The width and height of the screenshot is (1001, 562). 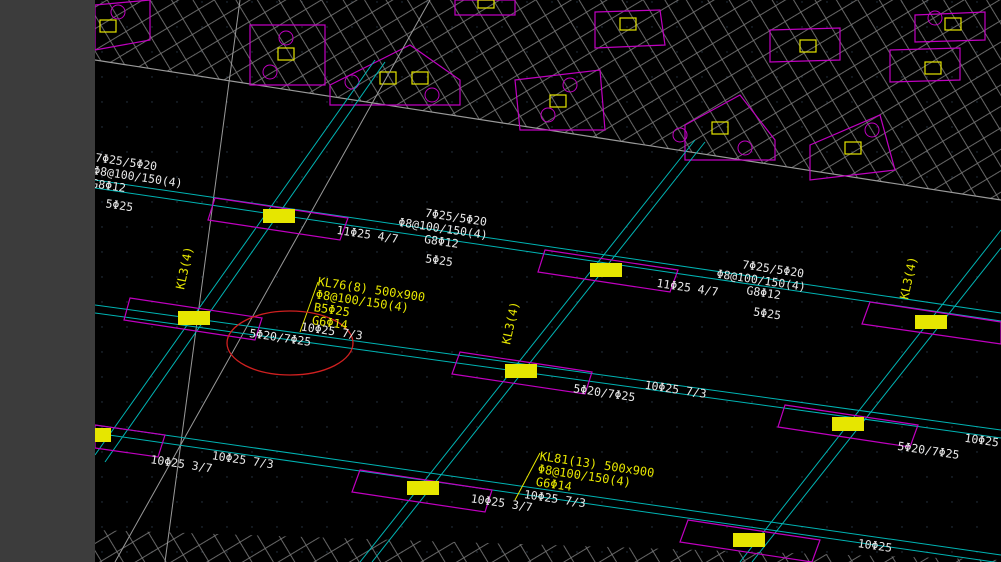 What do you see at coordinates (47, 281) in the screenshot?
I see `left-panel` at bounding box center [47, 281].